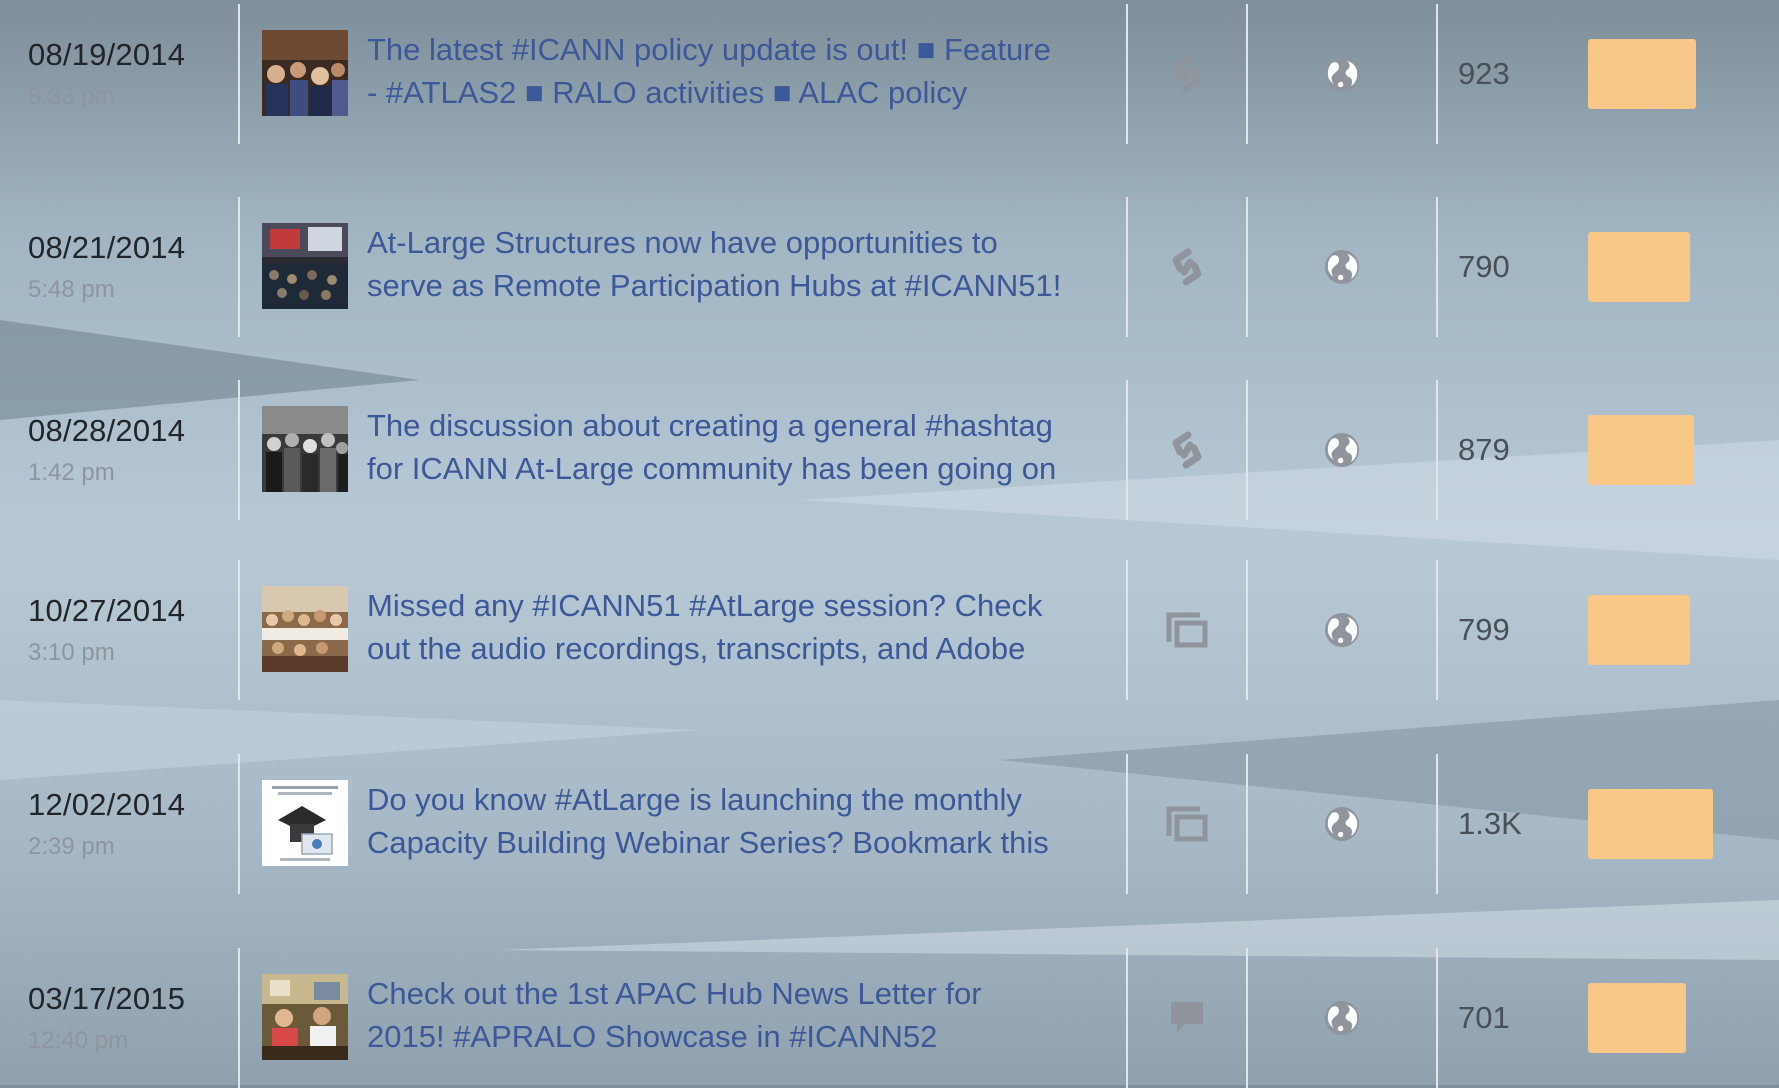 The height and width of the screenshot is (1088, 1779). Describe the element at coordinates (1484, 1017) in the screenshot. I see `reach-count: 701` at that location.